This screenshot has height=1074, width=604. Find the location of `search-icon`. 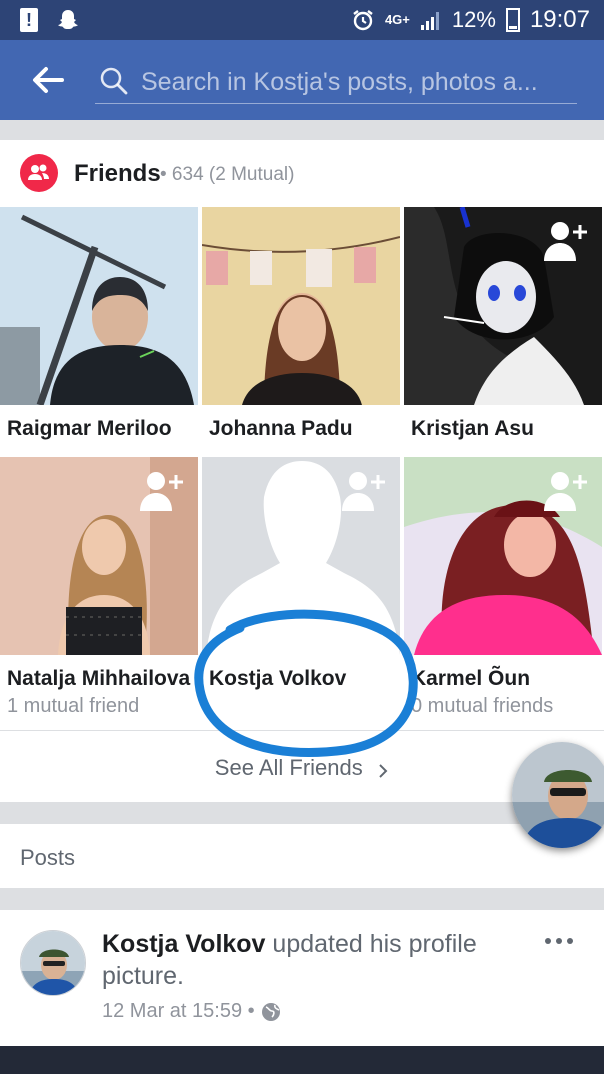

search-icon is located at coordinates (114, 81).